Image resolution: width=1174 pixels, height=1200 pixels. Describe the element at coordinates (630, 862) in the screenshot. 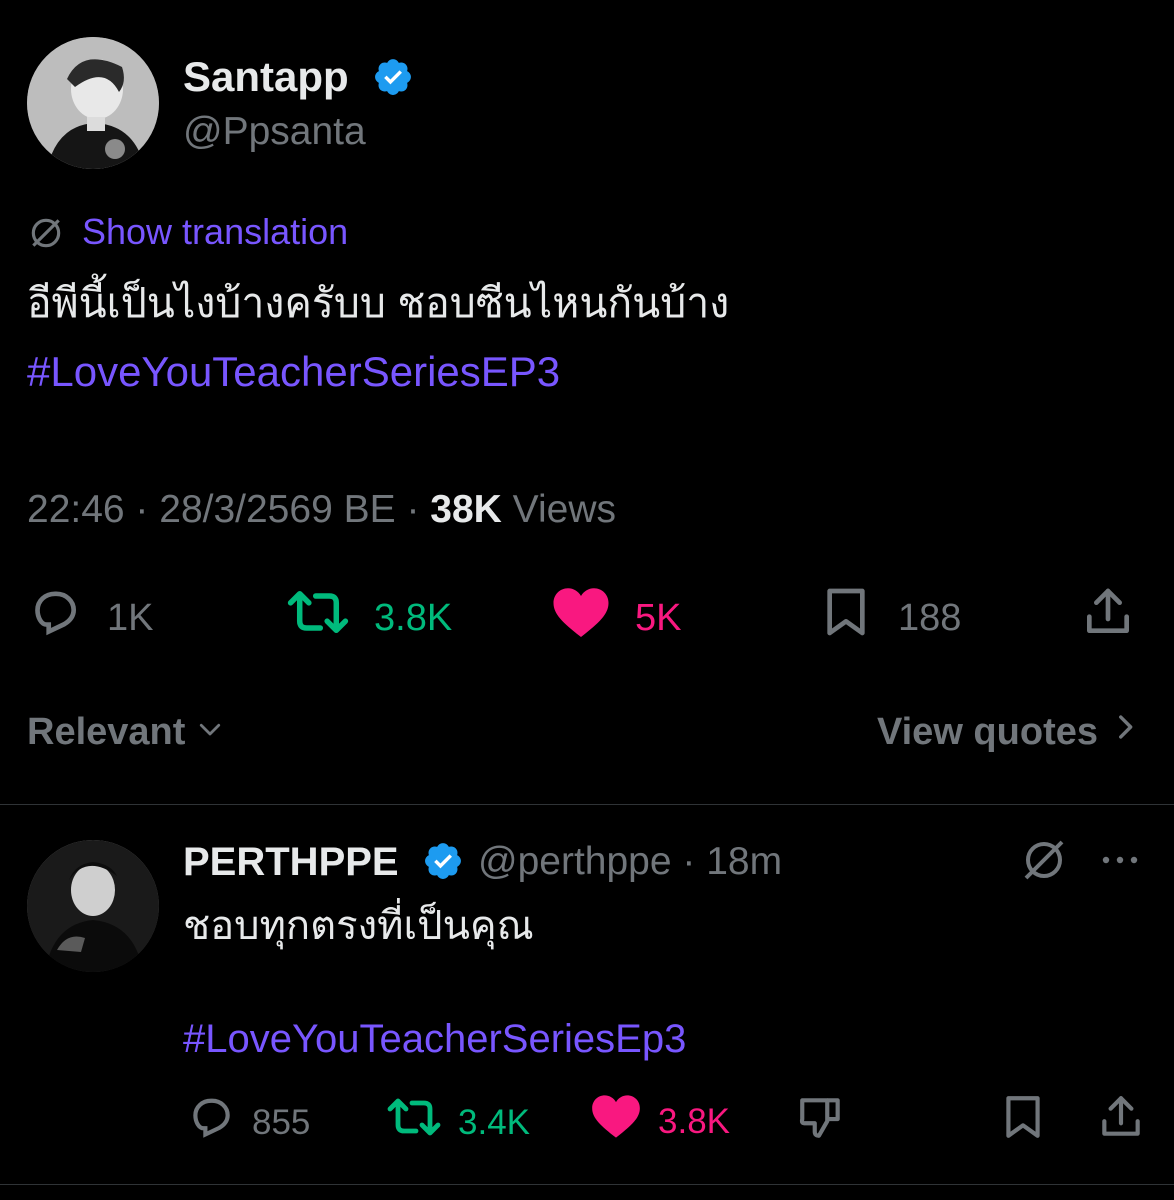

I see `reply-handle-time: @perthppe · 18m` at that location.